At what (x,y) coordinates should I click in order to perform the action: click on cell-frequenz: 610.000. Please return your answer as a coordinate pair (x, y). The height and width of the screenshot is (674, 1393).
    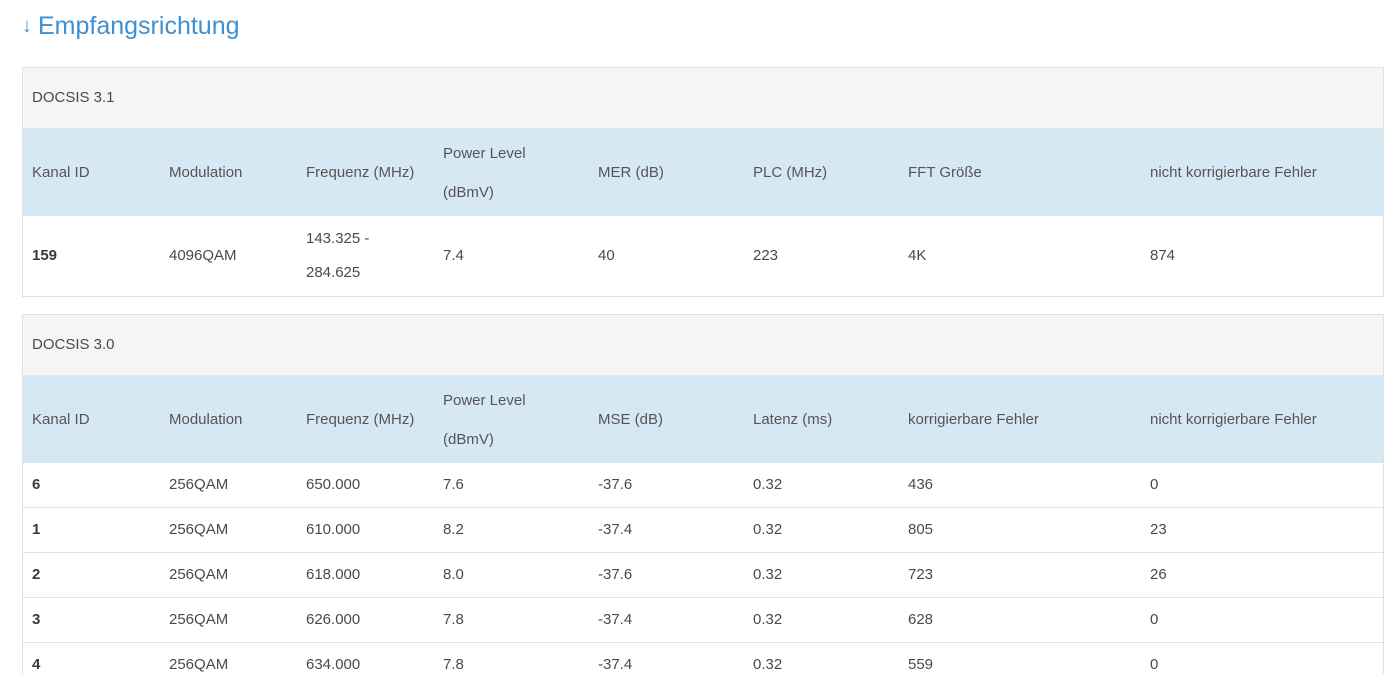
    Looking at the image, I should click on (333, 529).